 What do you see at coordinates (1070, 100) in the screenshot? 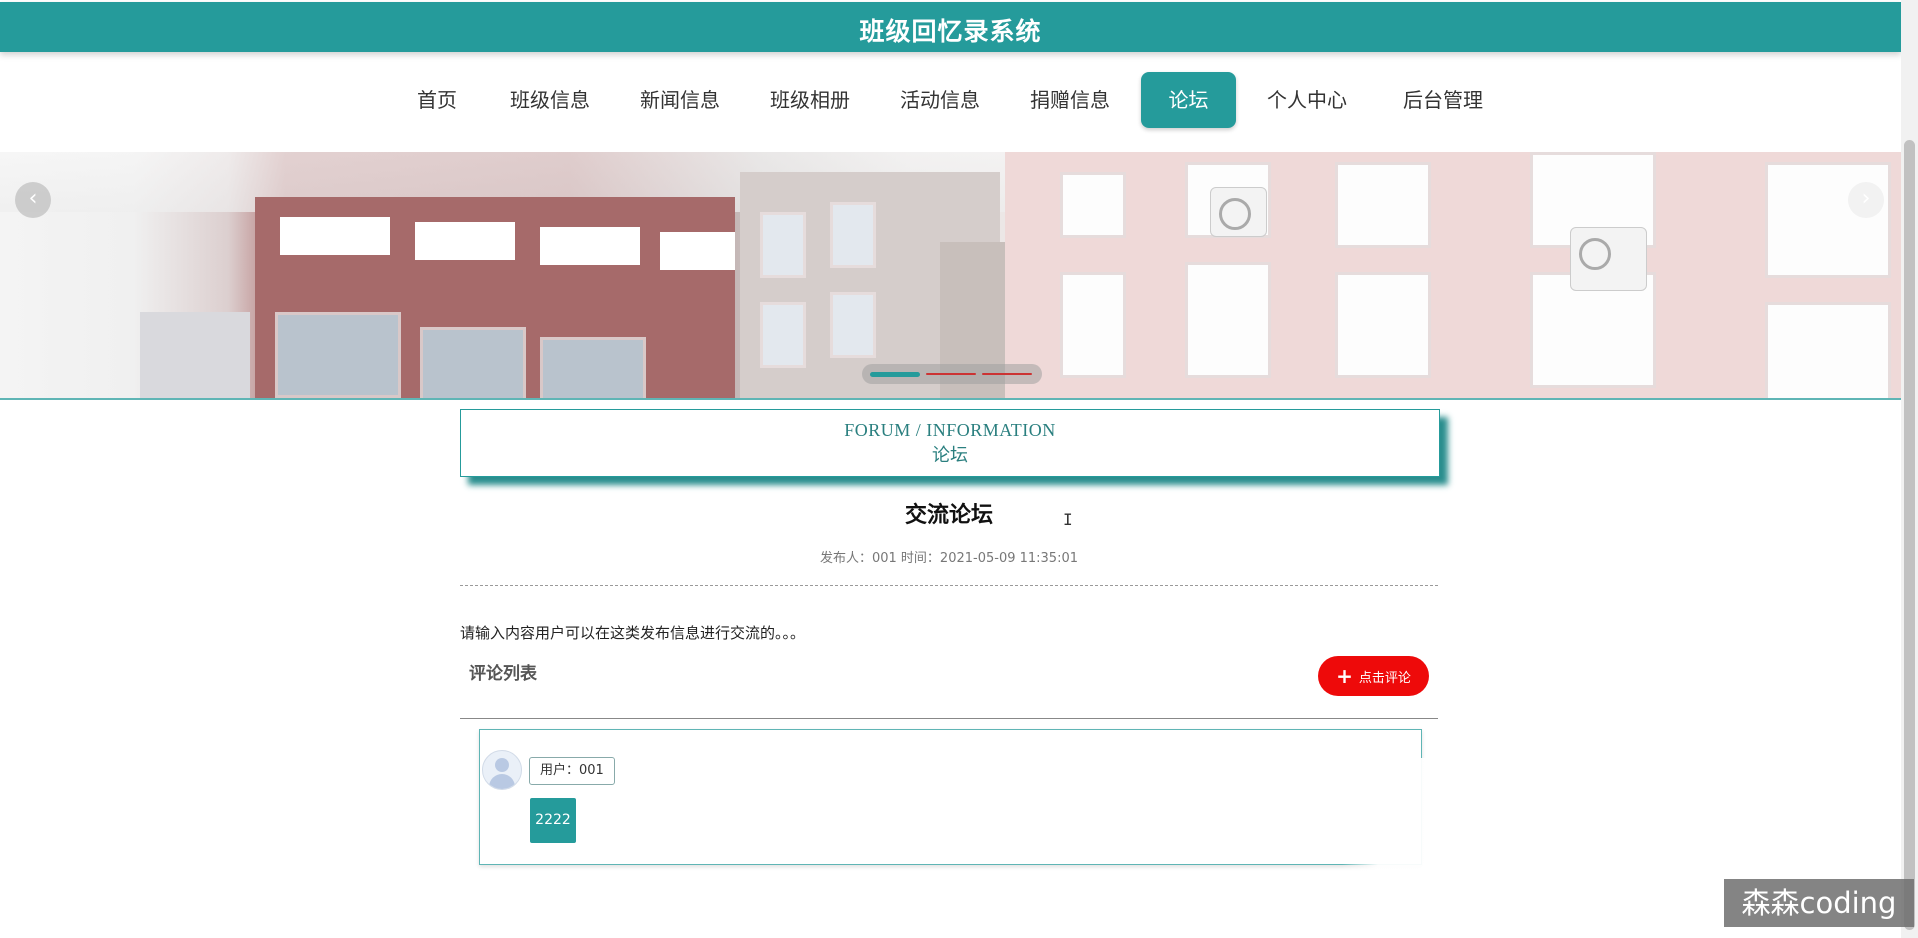
I see `nav-item-donations: 捐赠信息` at bounding box center [1070, 100].